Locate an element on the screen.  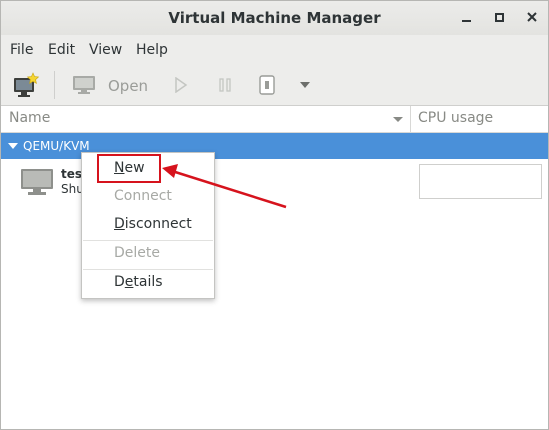
annotation-arrow is located at coordinates (224, 186).